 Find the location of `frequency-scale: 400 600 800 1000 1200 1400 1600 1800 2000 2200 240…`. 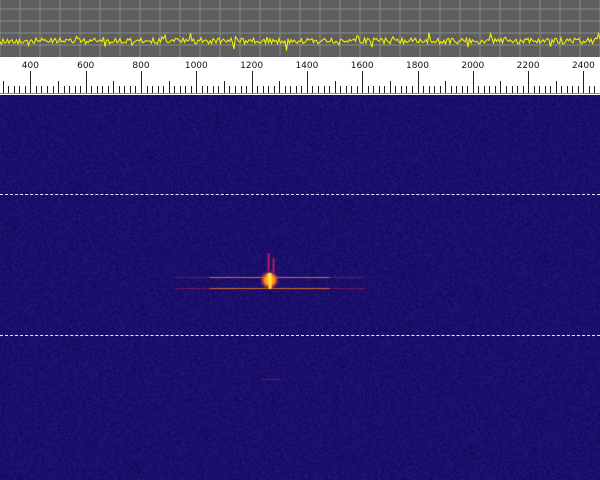

frequency-scale: 400 600 800 1000 1200 1400 1600 1800 2000 2200 240… is located at coordinates (300, 76).